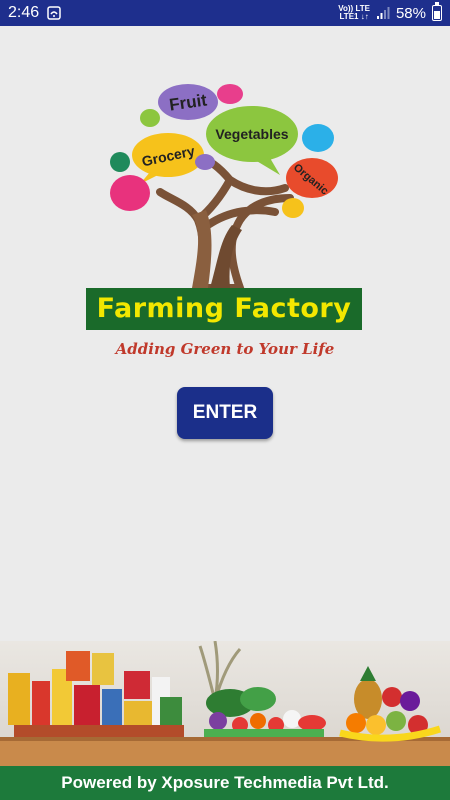 This screenshot has width=450, height=800. Describe the element at coordinates (225, 13) in the screenshot. I see `status-bar: 2:46 Vo)) LTE LTE1 ↓↑ 58%` at that location.